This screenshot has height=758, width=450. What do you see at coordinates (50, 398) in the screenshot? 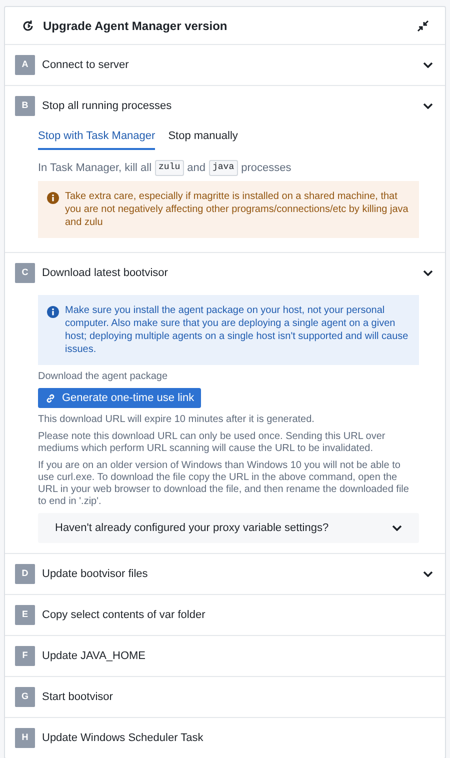
I see `link-icon` at bounding box center [50, 398].